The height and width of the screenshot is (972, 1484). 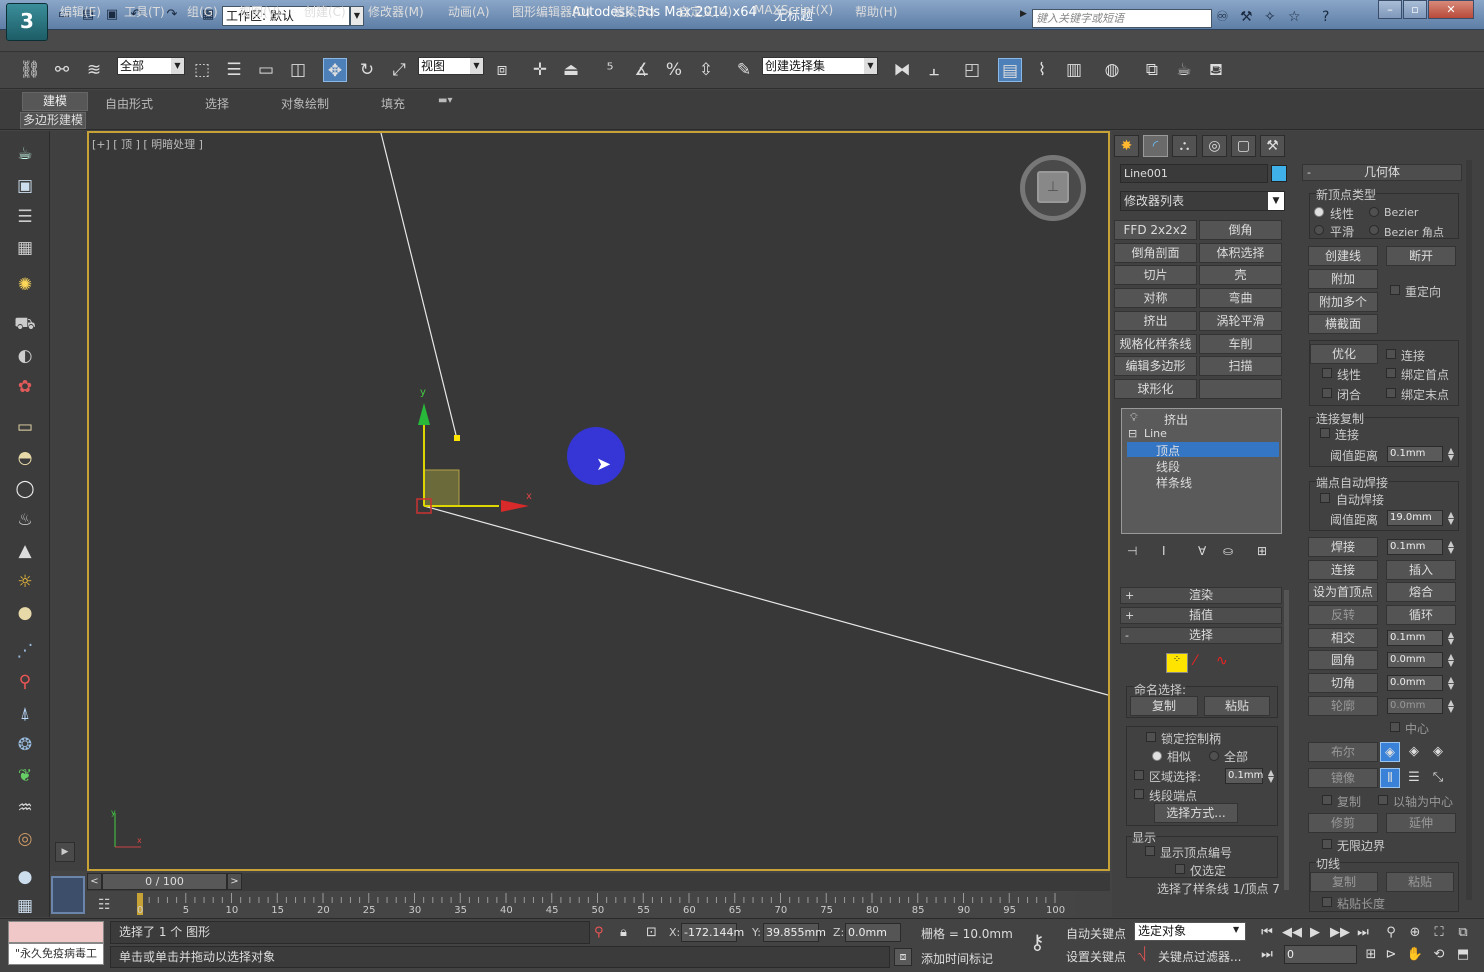 What do you see at coordinates (1391, 393) in the screenshot?
I see `bind-last-checkbox` at bounding box center [1391, 393].